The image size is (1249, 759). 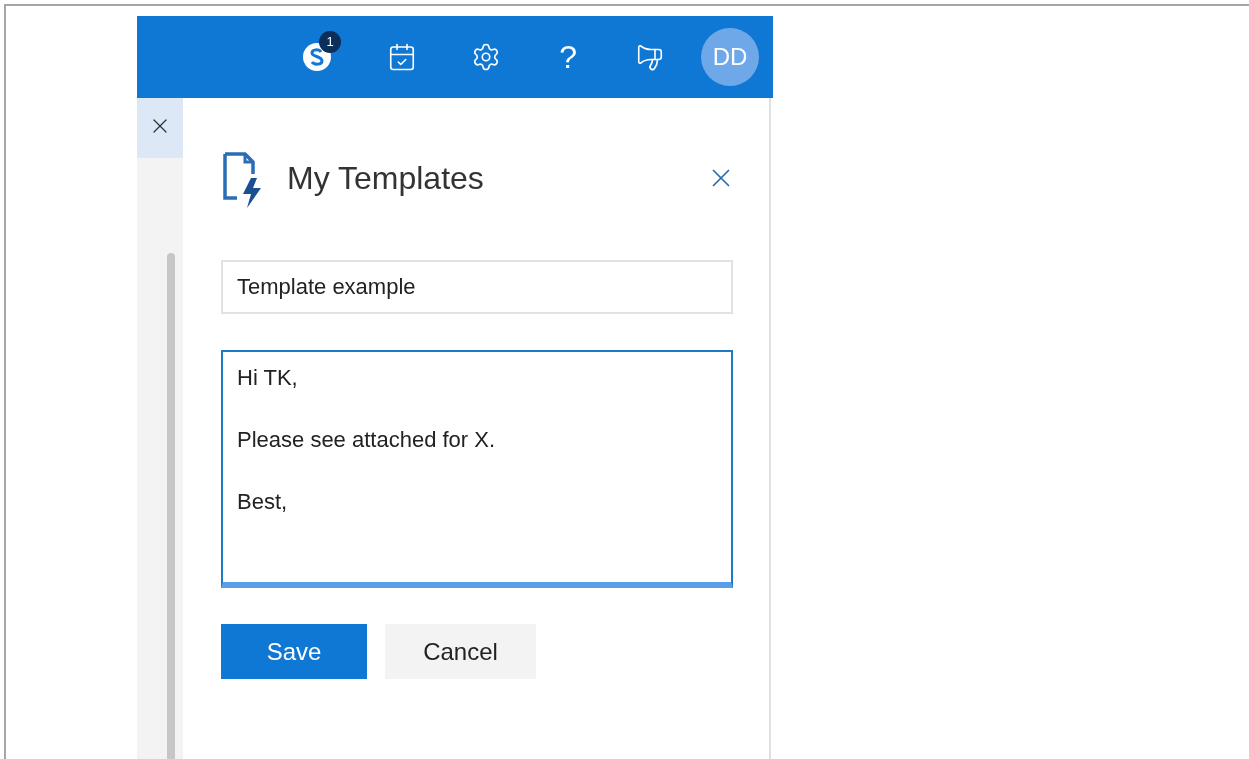 What do you see at coordinates (460, 651) in the screenshot?
I see `cancel-button: Cancel` at bounding box center [460, 651].